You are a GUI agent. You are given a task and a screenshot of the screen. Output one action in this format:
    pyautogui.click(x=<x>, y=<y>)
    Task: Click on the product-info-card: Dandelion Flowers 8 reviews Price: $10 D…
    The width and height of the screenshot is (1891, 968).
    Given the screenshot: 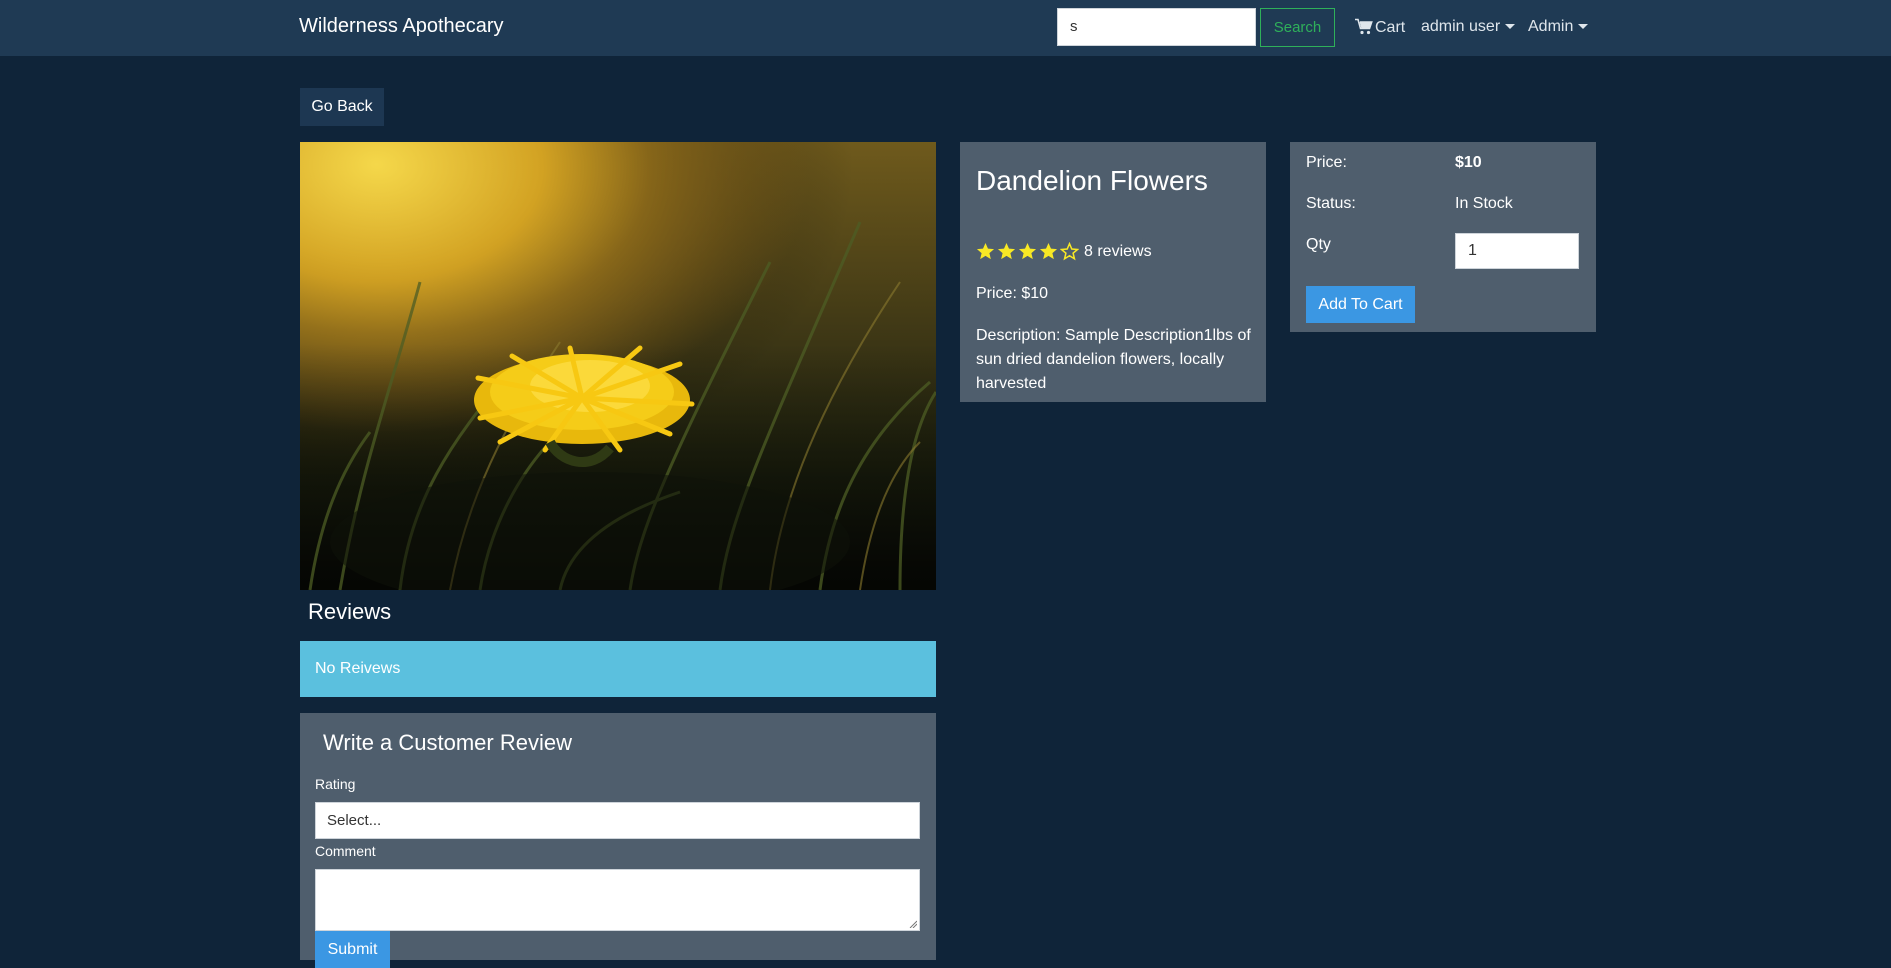 What is the action you would take?
    pyautogui.click(x=1113, y=272)
    